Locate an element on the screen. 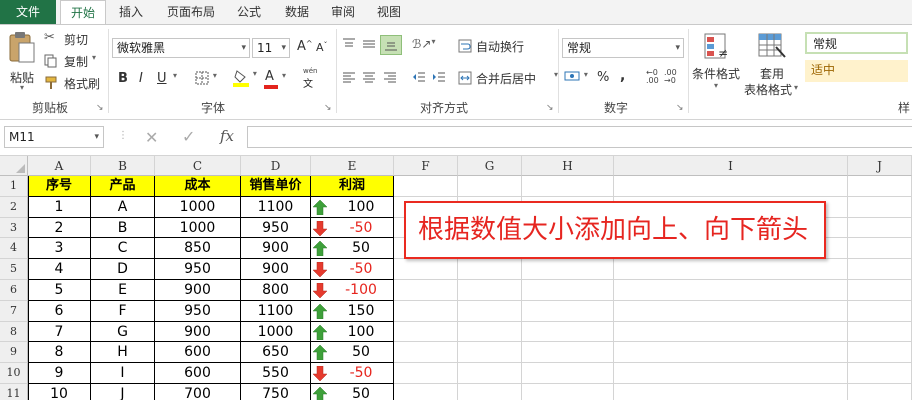  row-header: 9 is located at coordinates (14, 353).